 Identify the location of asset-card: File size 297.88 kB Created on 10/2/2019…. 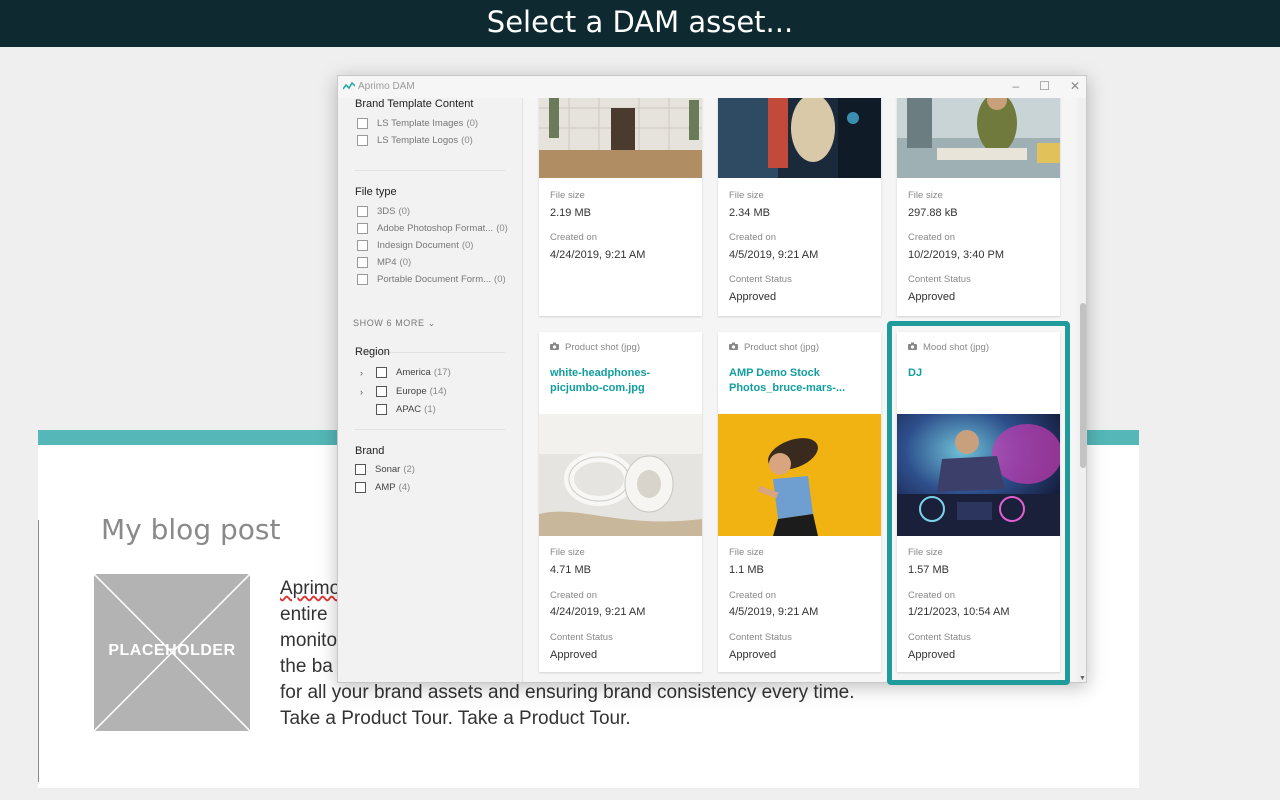
(978, 207).